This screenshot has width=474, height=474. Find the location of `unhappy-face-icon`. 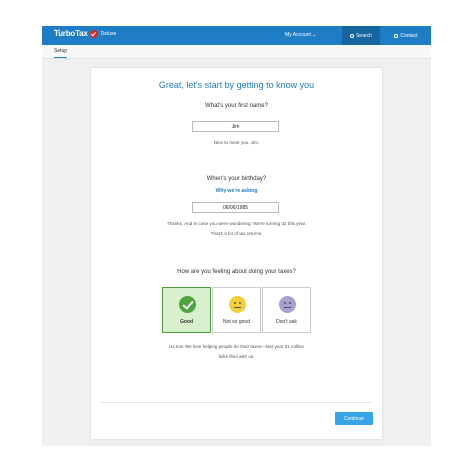

unhappy-face-icon is located at coordinates (287, 304).